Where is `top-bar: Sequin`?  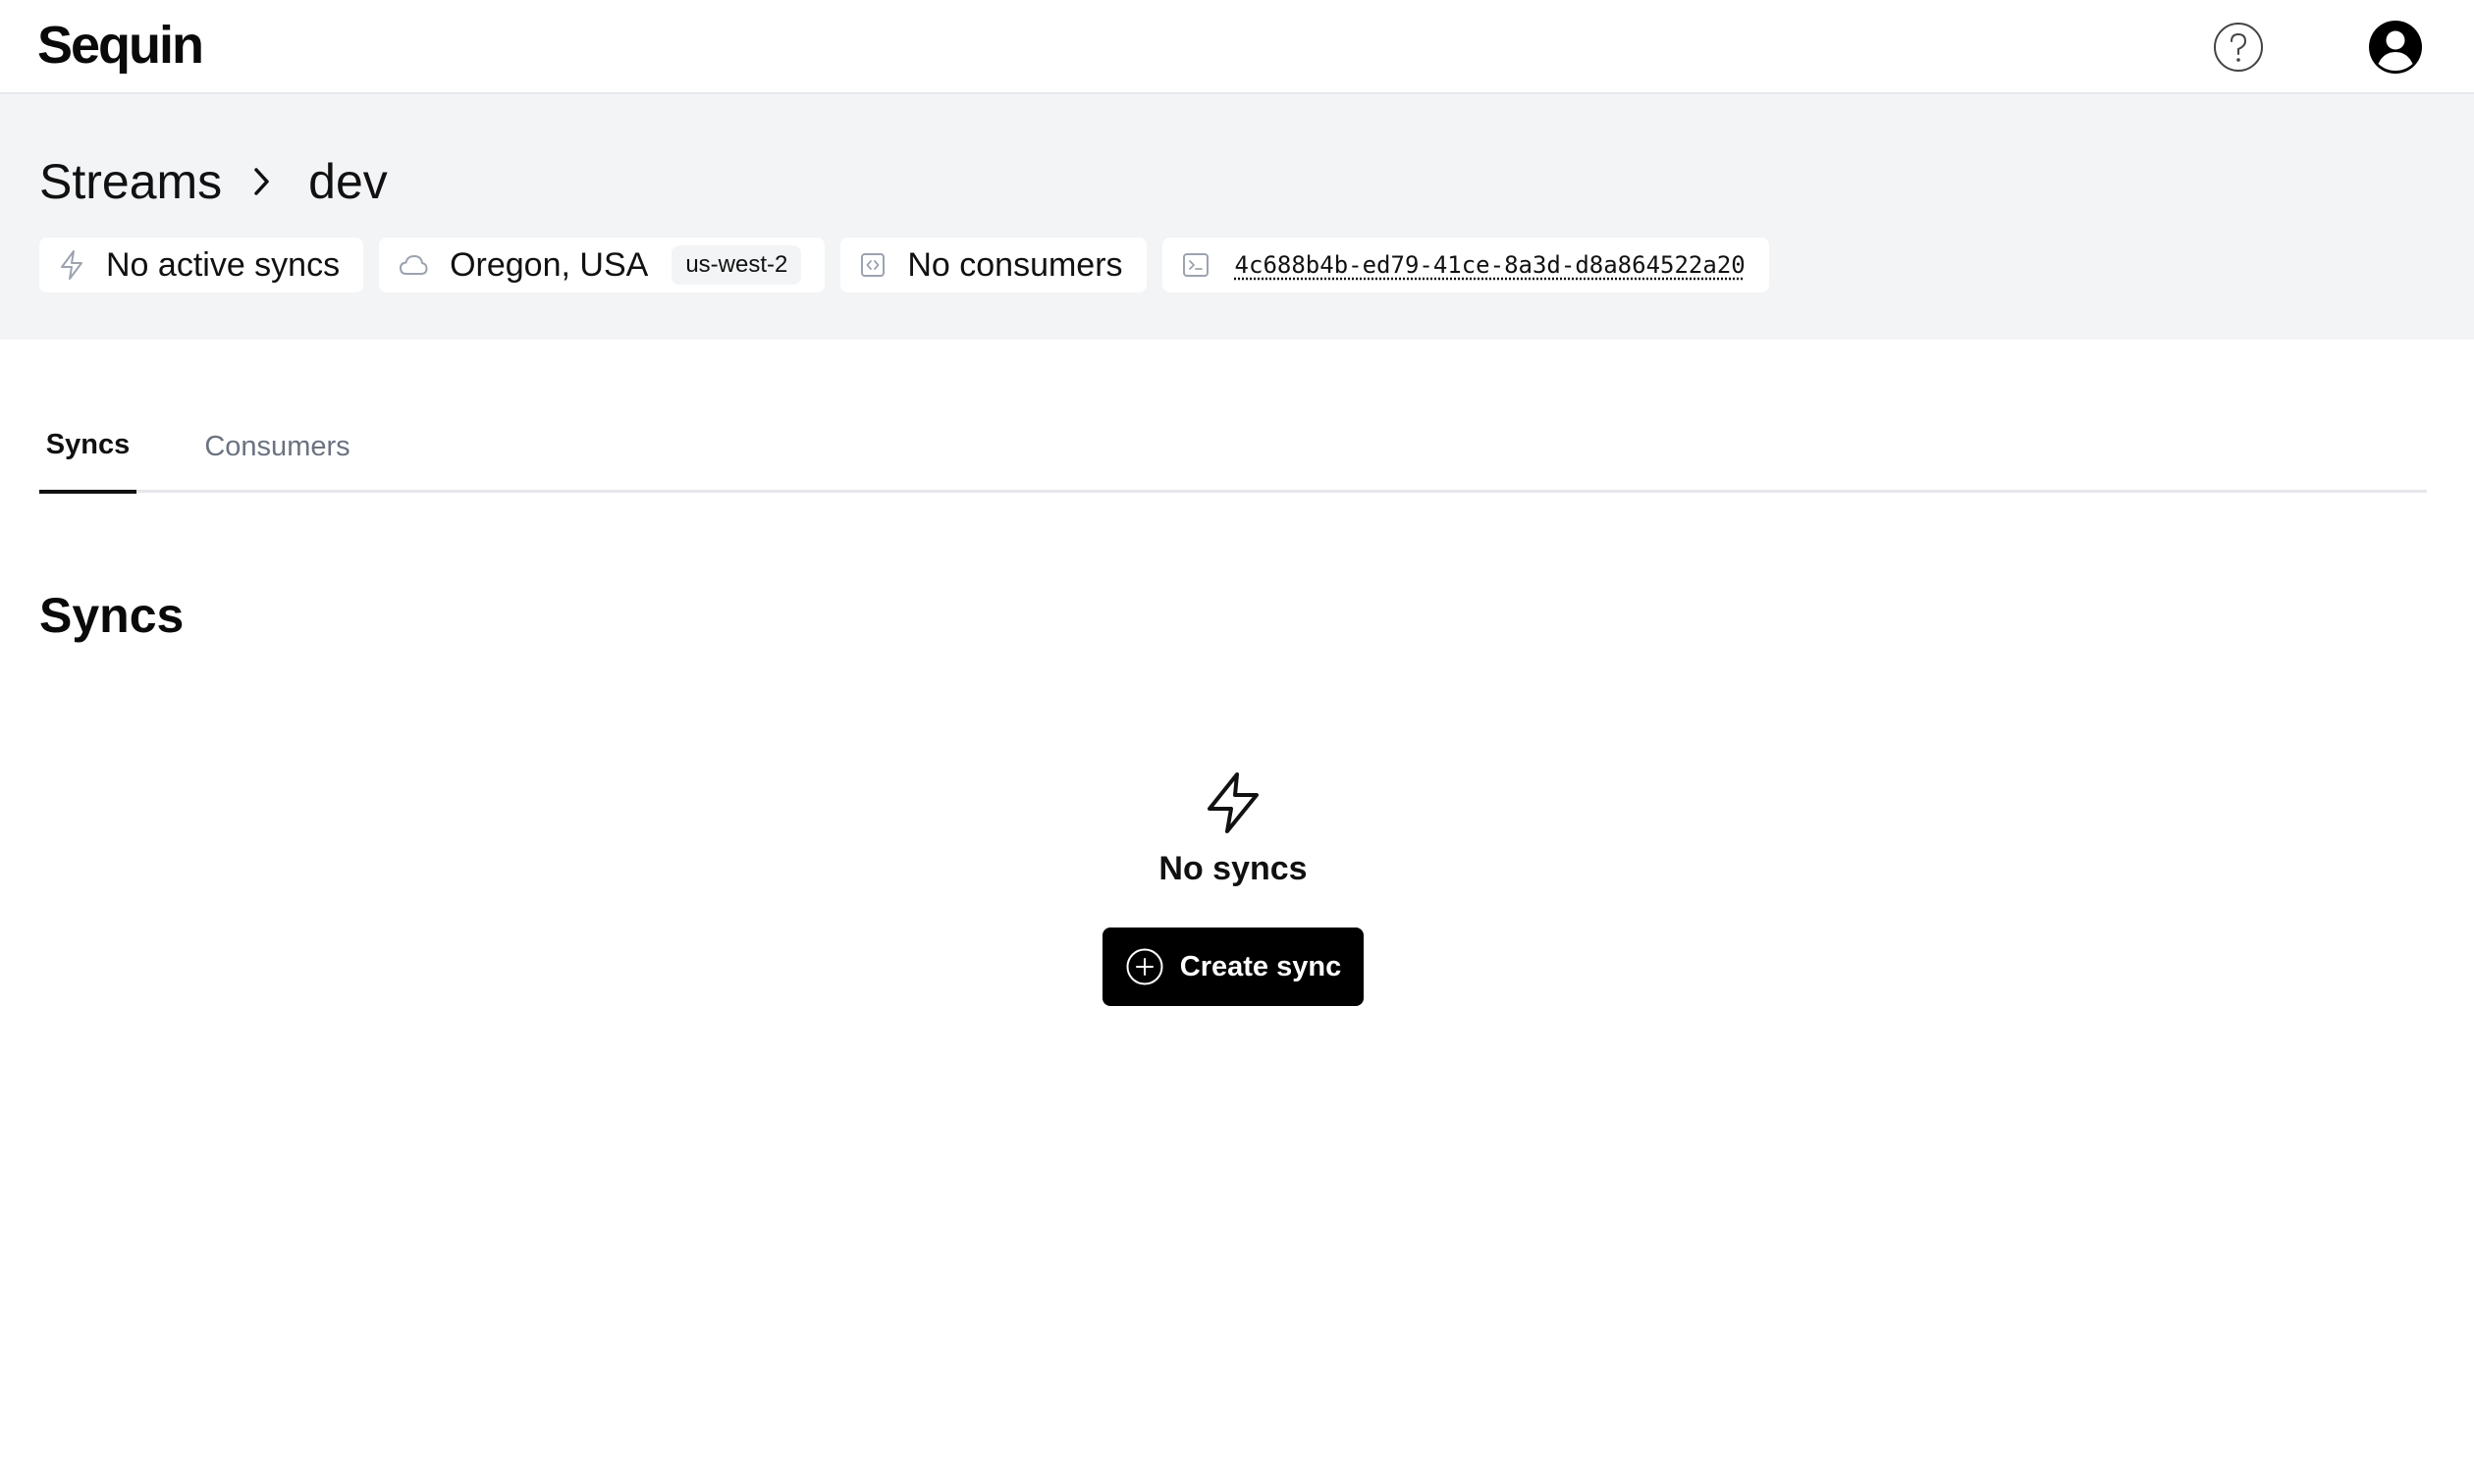
top-bar: Sequin is located at coordinates (1237, 47).